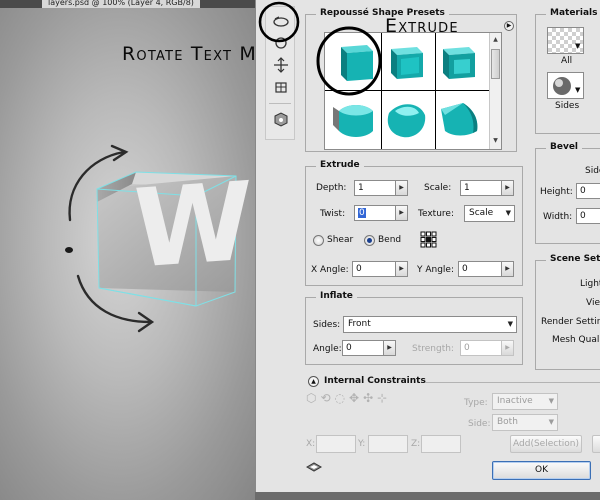 The height and width of the screenshot is (500, 600). Describe the element at coordinates (314, 467) in the screenshot. I see `ground-plane-icon` at that location.